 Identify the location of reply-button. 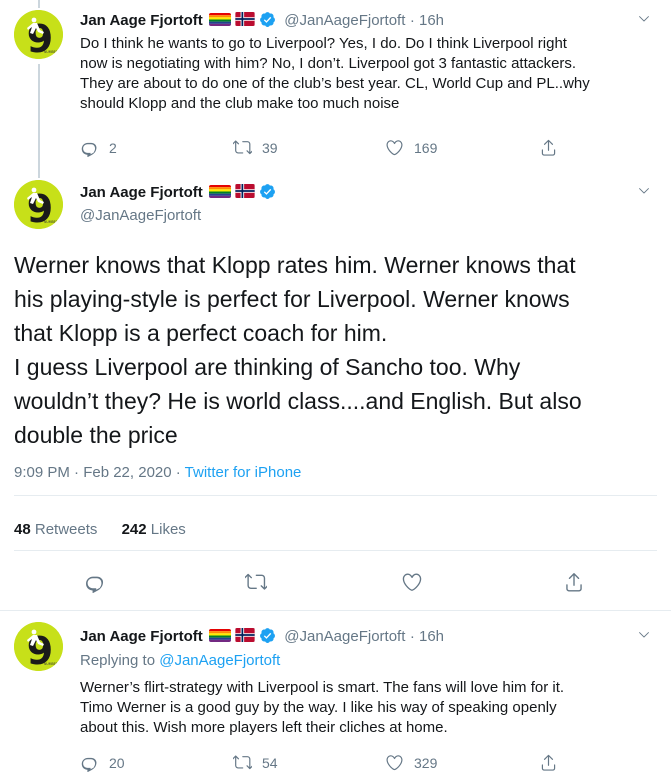
(95, 582).